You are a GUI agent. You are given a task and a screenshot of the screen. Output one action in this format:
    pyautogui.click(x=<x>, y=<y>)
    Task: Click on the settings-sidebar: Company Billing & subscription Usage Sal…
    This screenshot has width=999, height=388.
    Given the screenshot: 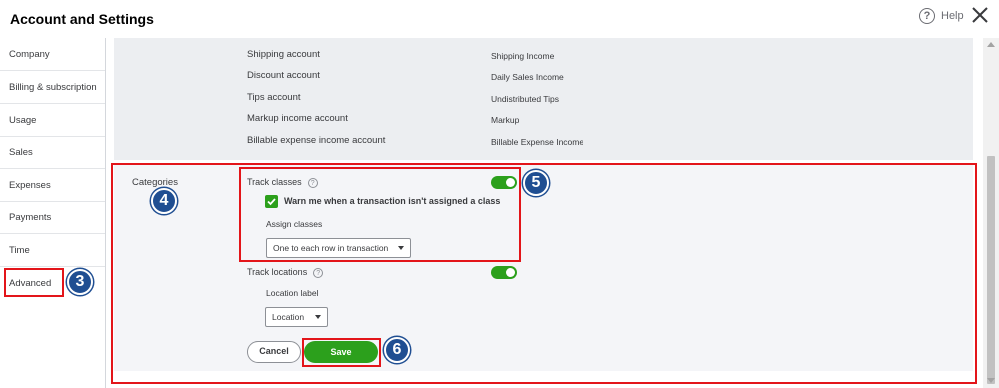 What is the action you would take?
    pyautogui.click(x=53, y=213)
    